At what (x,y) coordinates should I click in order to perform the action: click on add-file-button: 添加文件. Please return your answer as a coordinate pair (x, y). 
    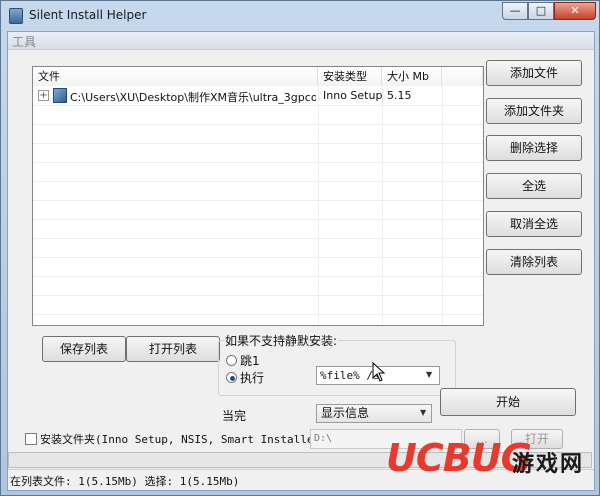
    Looking at the image, I should click on (534, 73).